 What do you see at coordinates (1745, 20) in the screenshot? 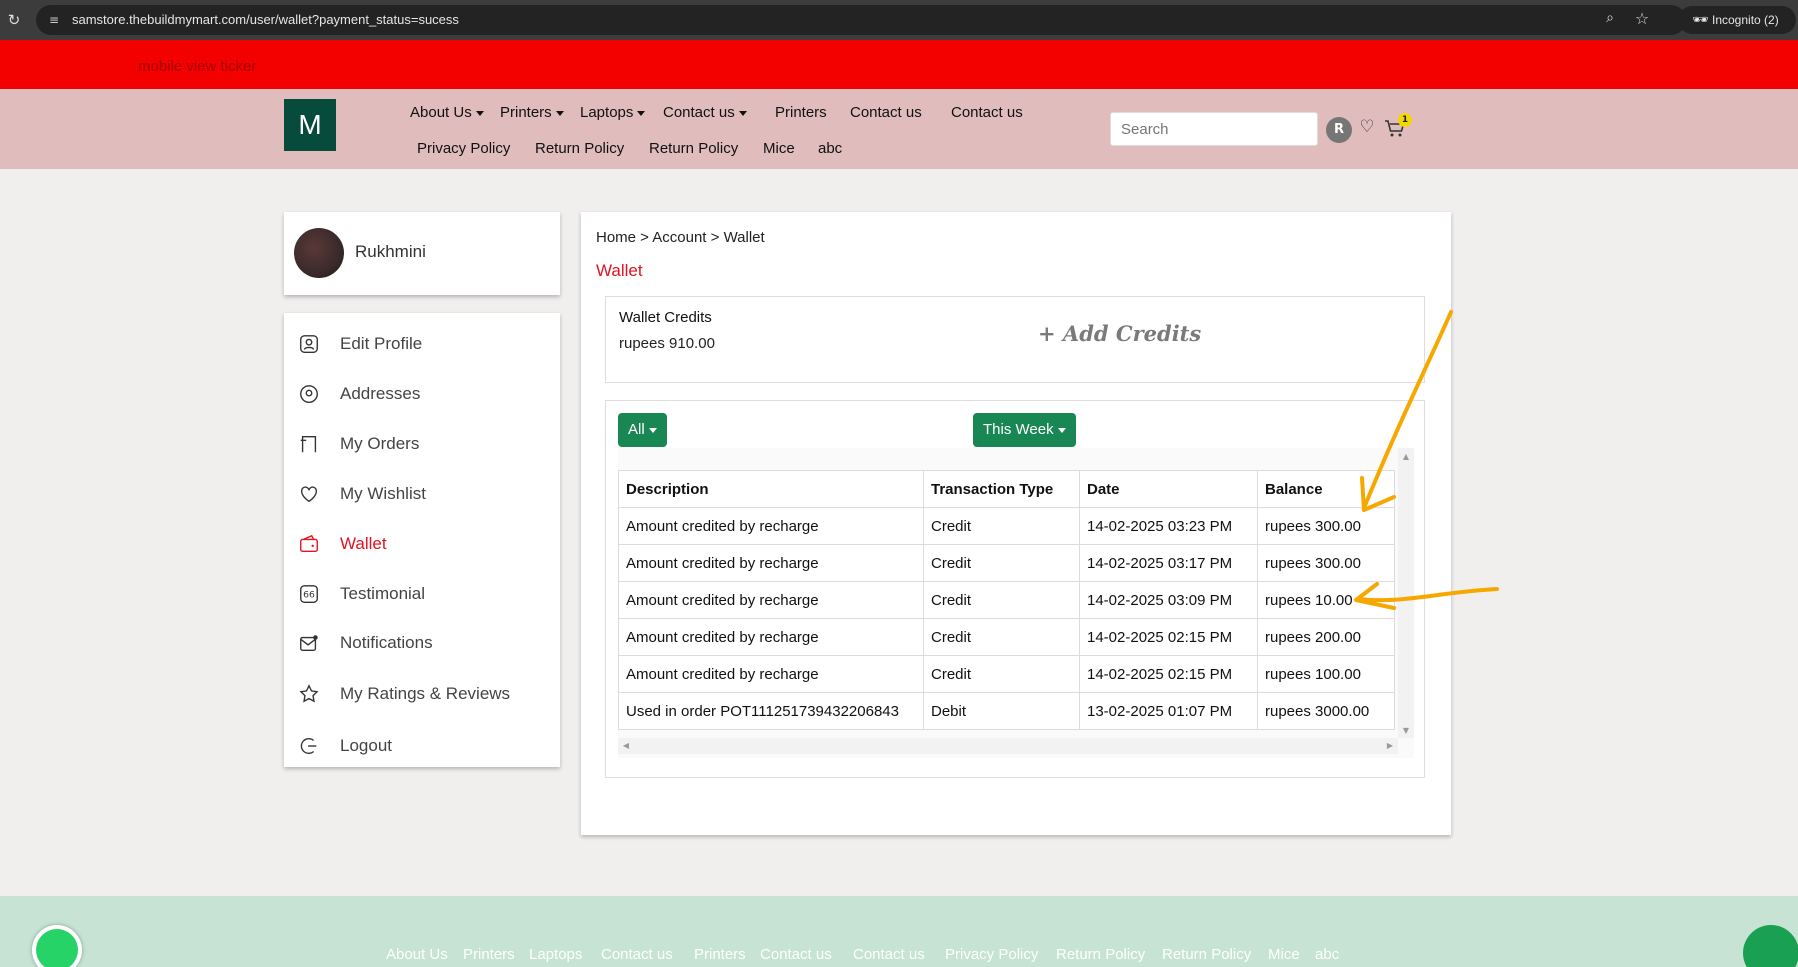
I see `incognito-label: Incognito (2)` at bounding box center [1745, 20].